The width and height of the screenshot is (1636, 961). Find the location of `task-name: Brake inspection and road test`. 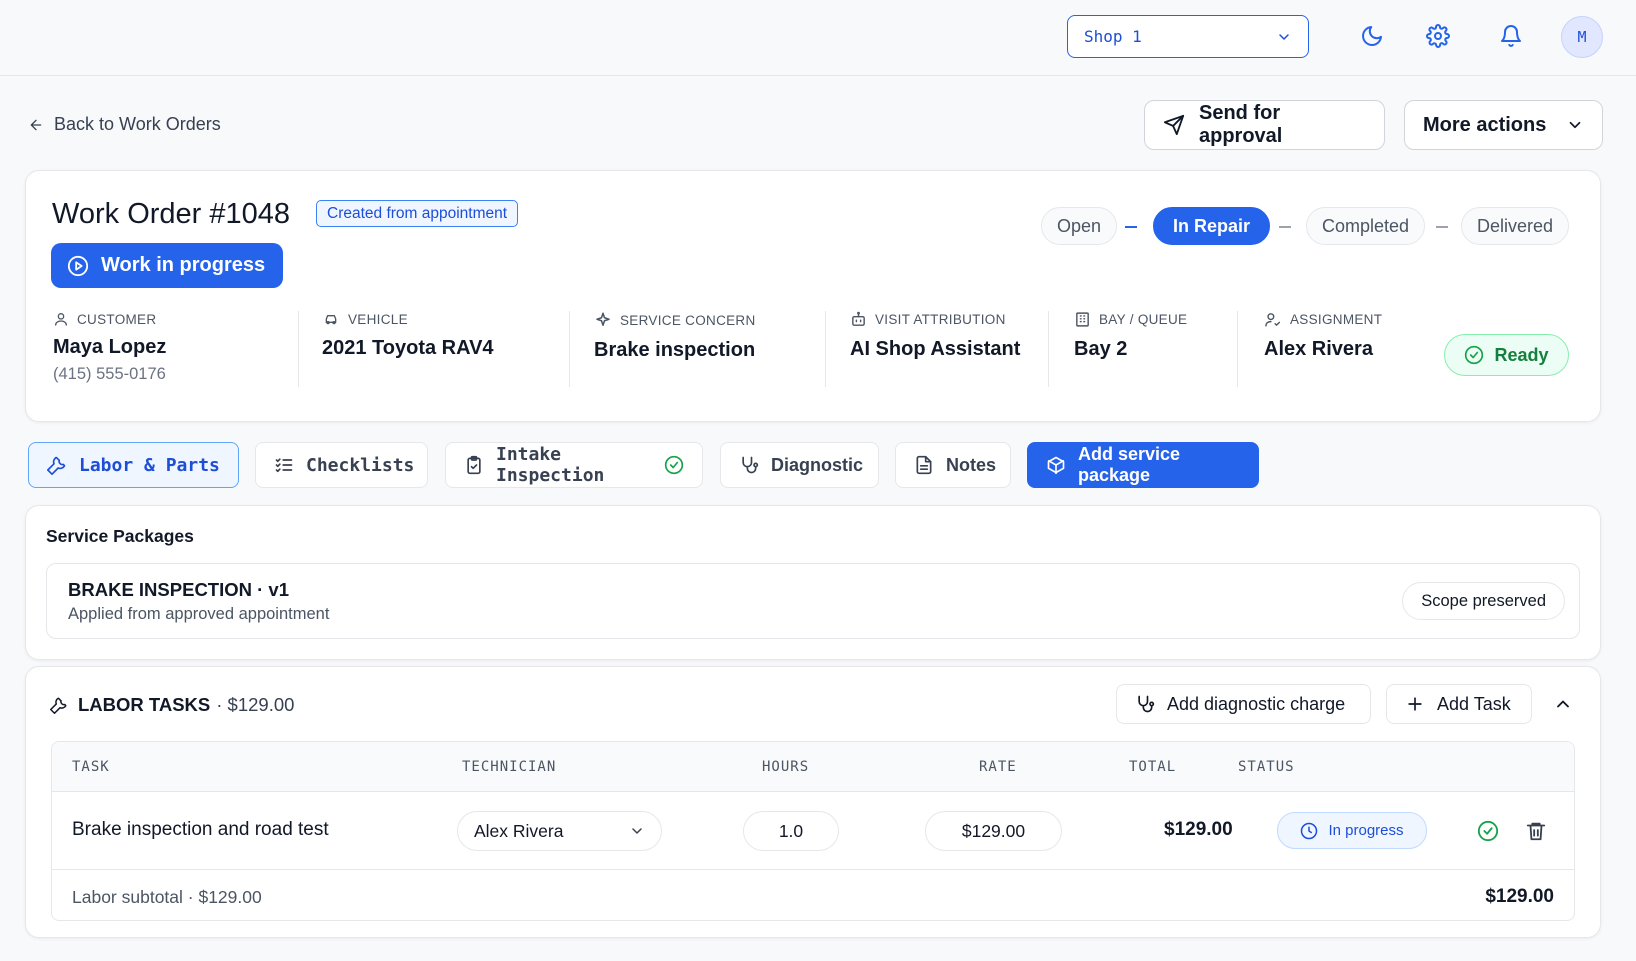

task-name: Brake inspection and road test is located at coordinates (200, 830).